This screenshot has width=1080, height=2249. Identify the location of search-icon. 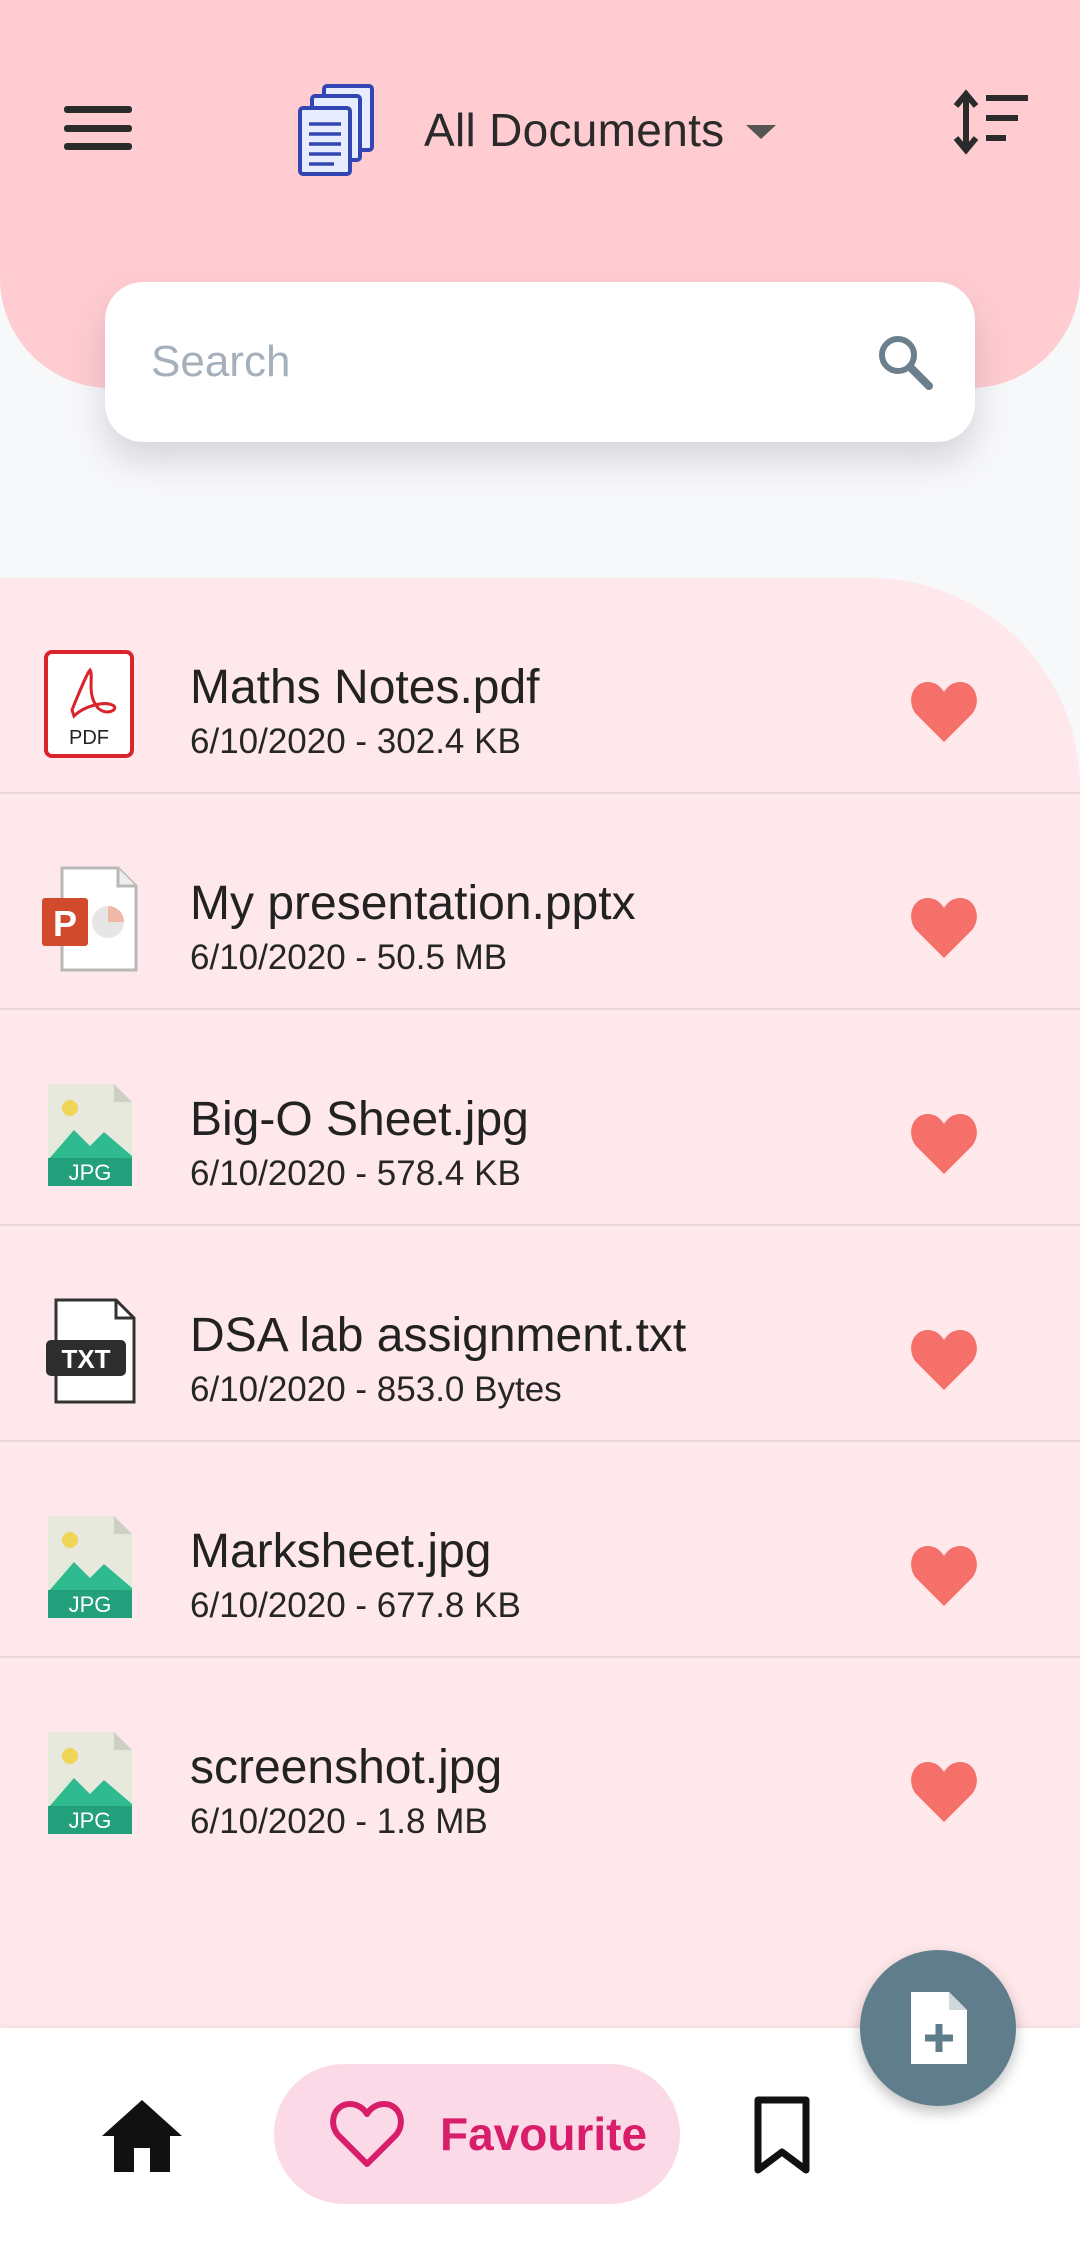
(905, 362).